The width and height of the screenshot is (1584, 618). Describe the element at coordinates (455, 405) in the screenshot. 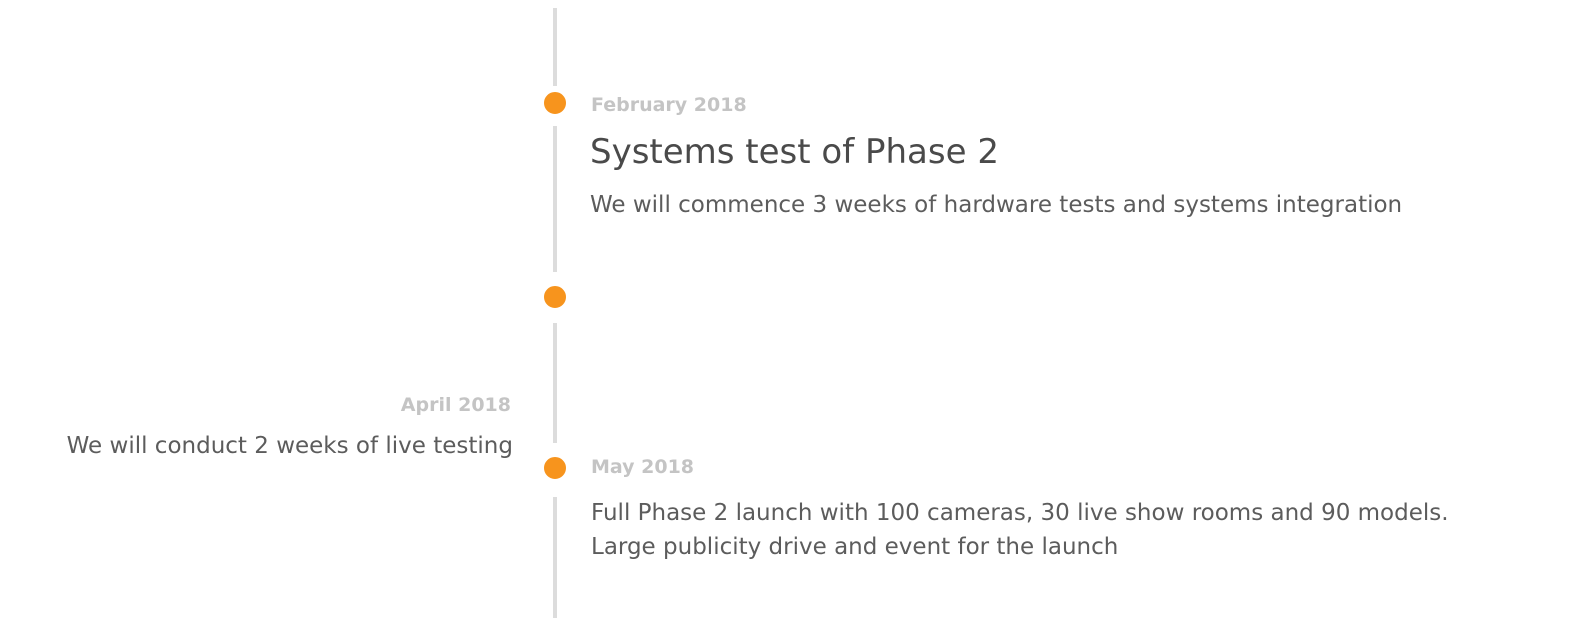

I see `event-3-date: April 2018` at that location.